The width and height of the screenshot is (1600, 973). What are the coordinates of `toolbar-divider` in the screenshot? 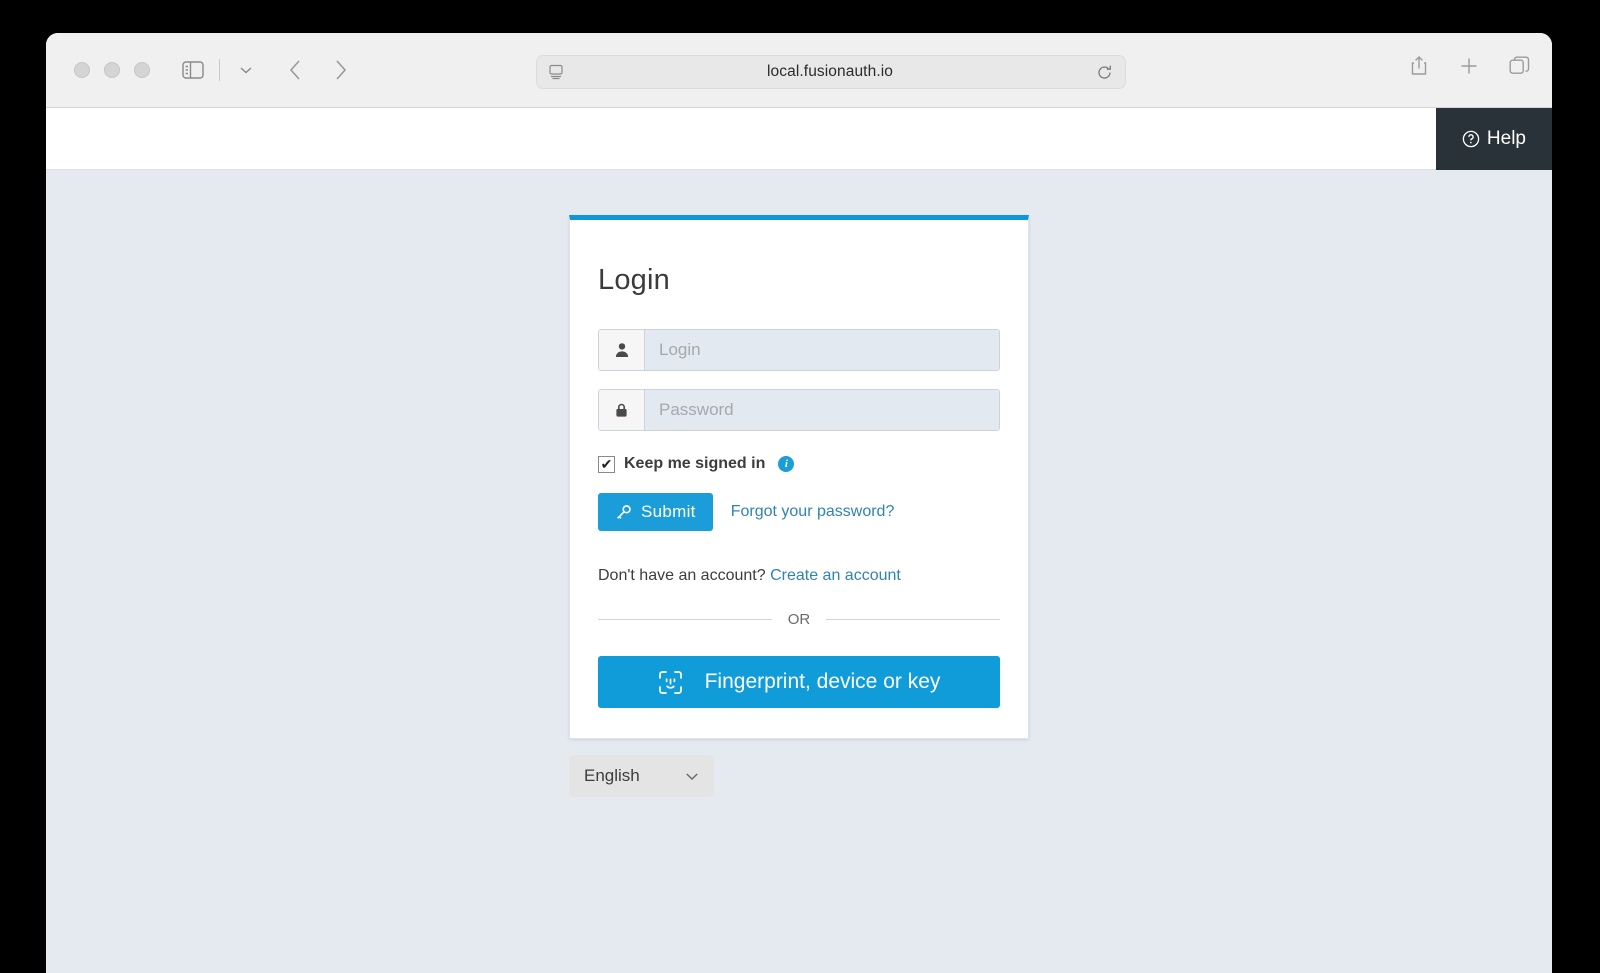 It's located at (219, 70).